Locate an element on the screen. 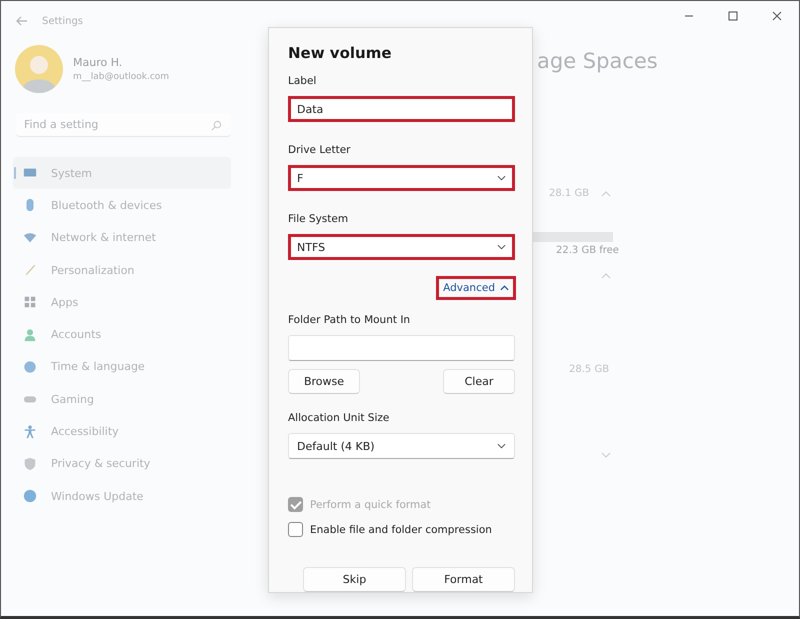 This screenshot has width=800, height=619. input-field: Data is located at coordinates (401, 109).